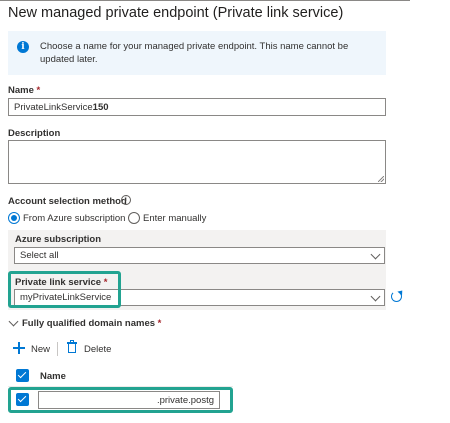 Image resolution: width=450 pixels, height=423 pixels. What do you see at coordinates (91, 323) in the screenshot?
I see `fqdn-section-header: Fully qualified domain names *` at bounding box center [91, 323].